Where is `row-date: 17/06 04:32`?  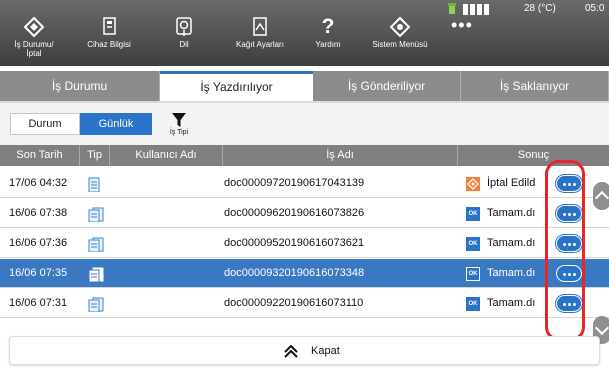 row-date: 17/06 04:32 is located at coordinates (38, 183).